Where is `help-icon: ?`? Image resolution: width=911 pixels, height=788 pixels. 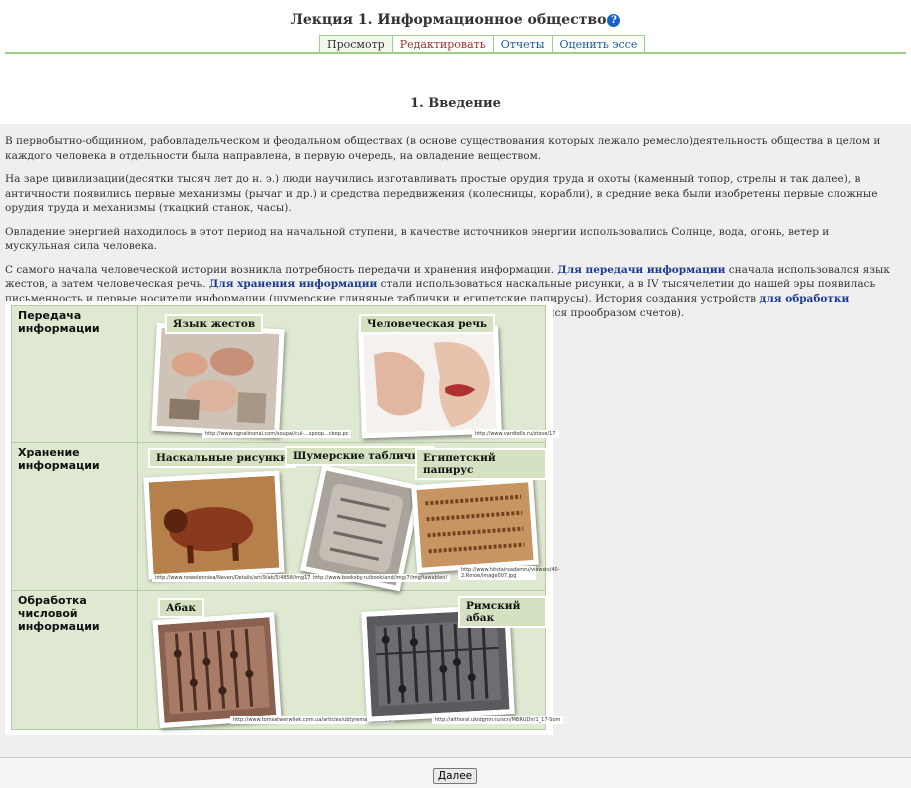 help-icon: ? is located at coordinates (614, 20).